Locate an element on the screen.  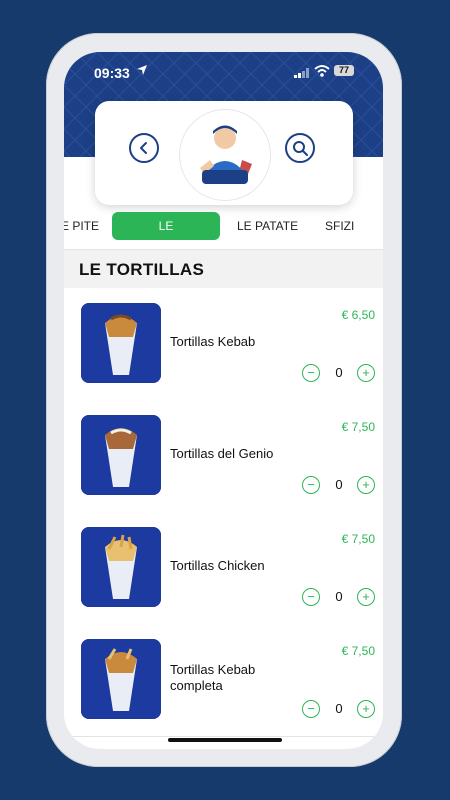
wifi-icon is located at coordinates (322, 71).